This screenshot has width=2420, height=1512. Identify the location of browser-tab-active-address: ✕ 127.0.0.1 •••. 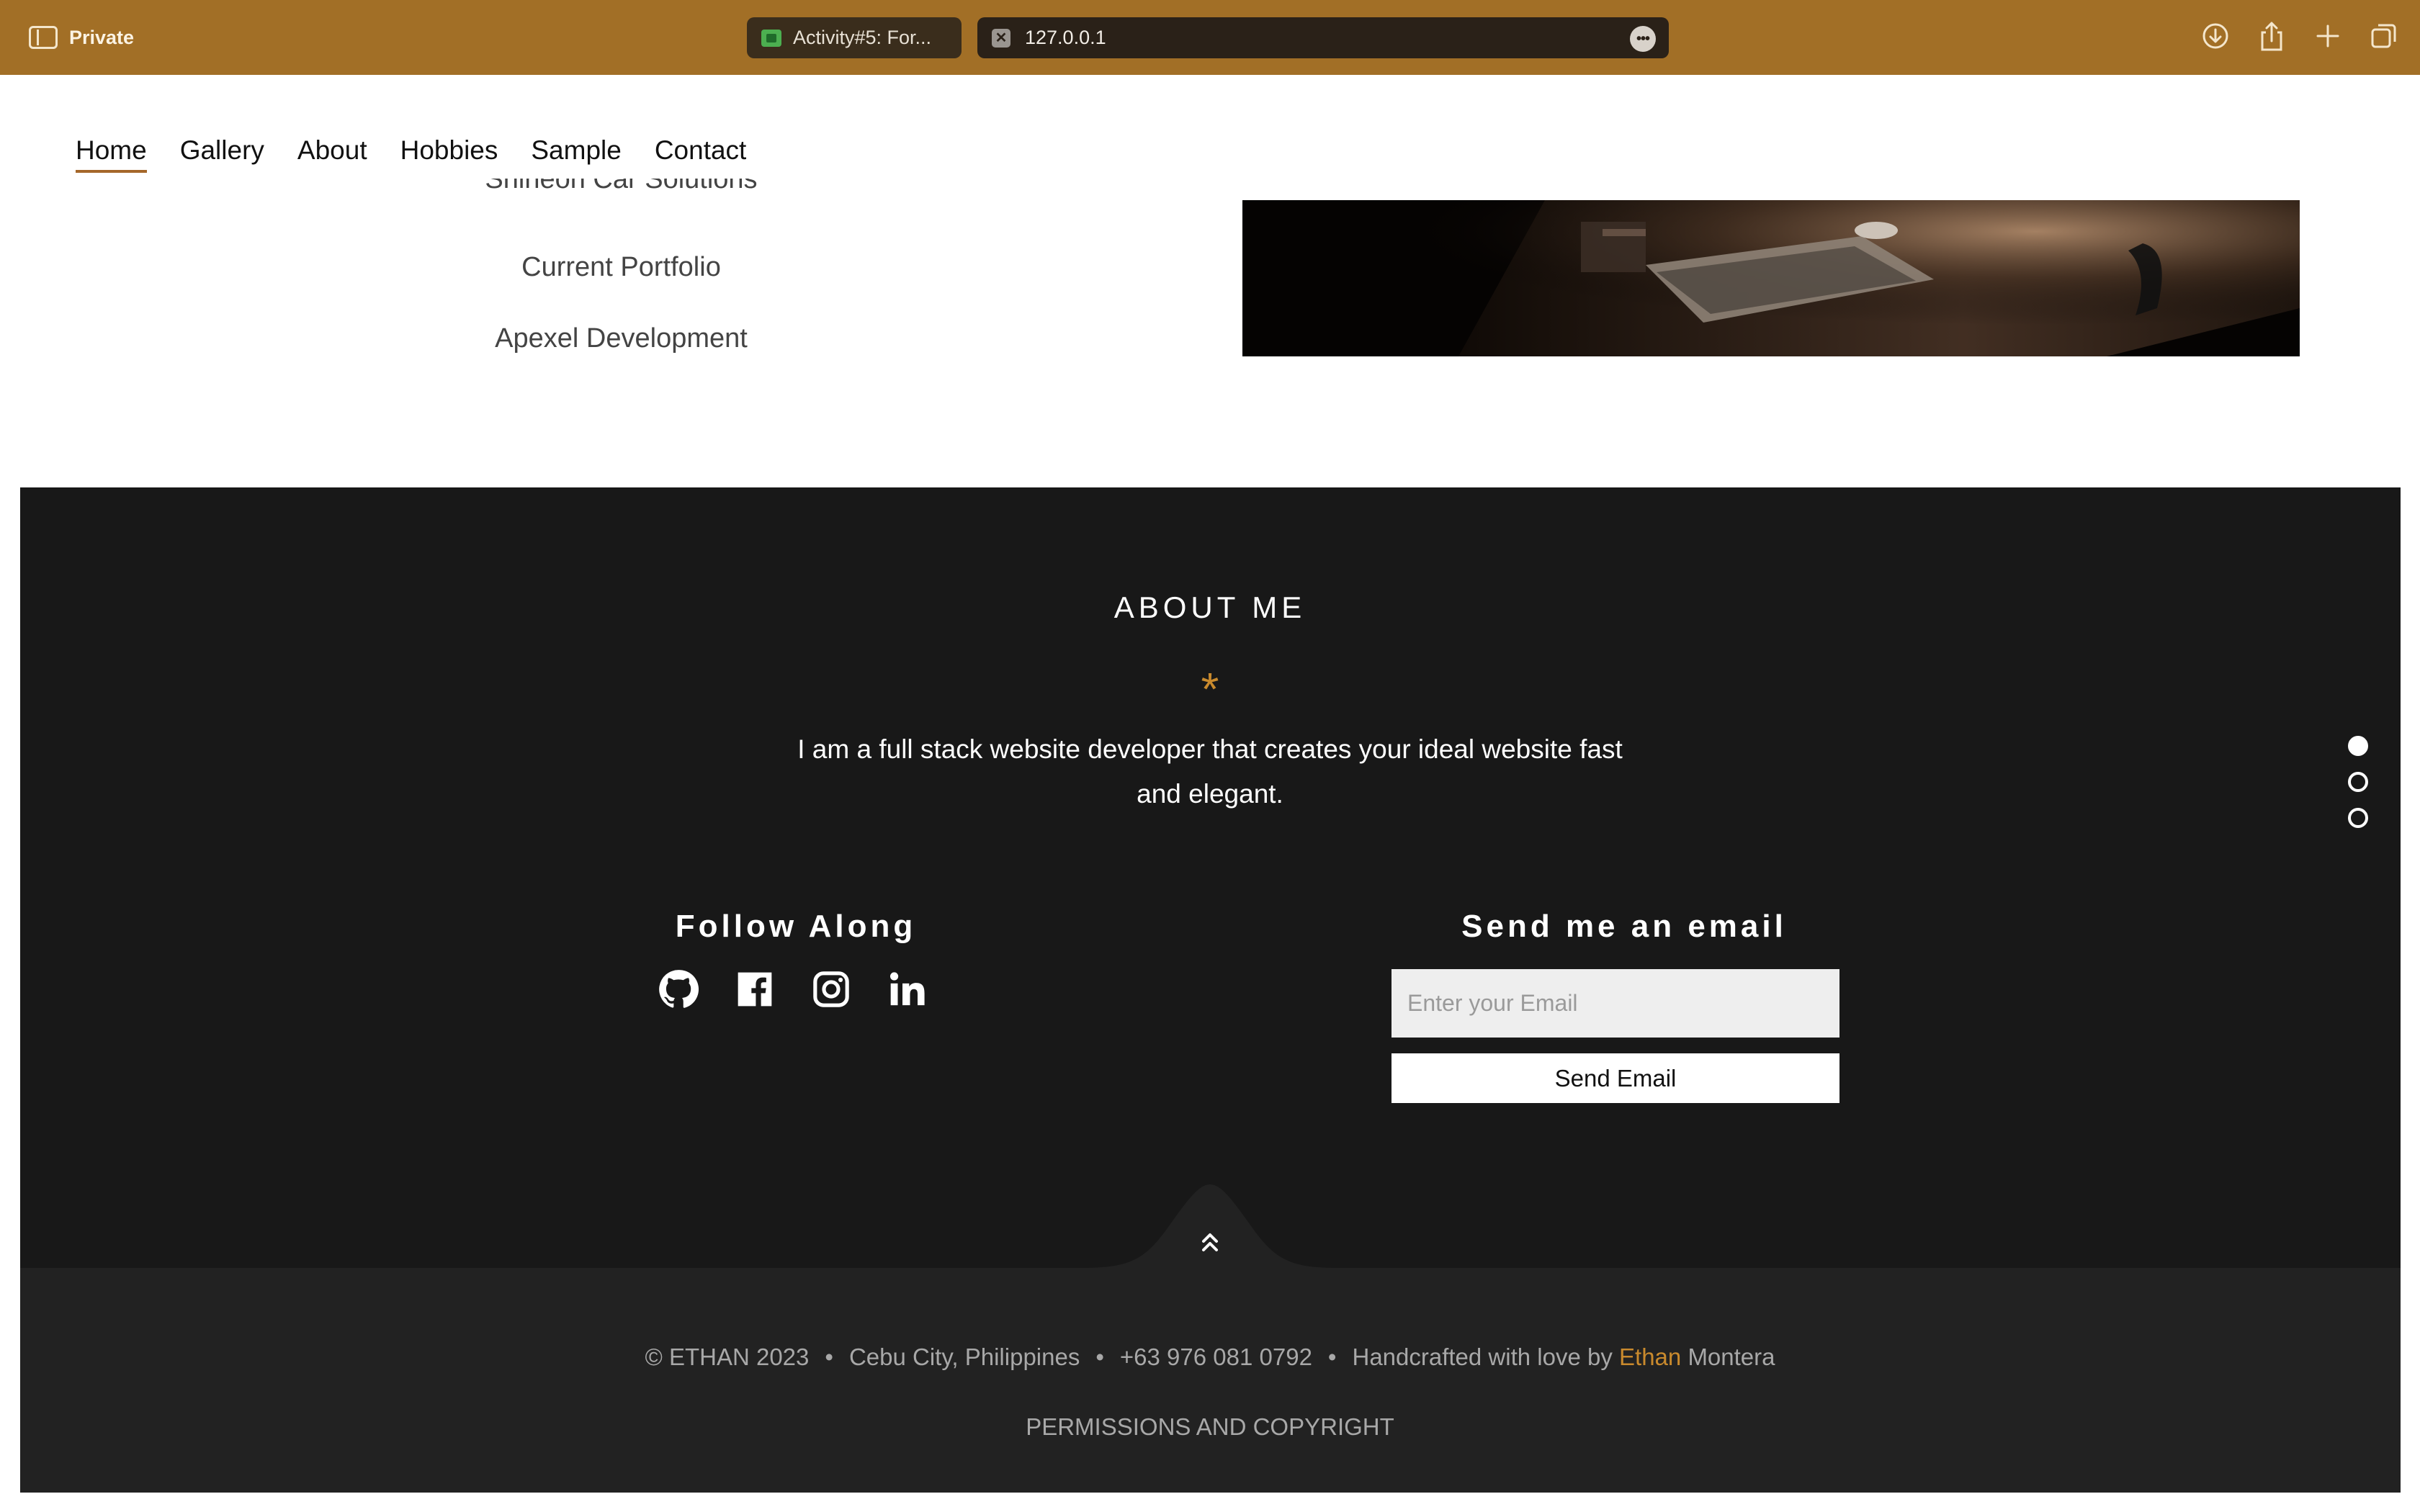
(1323, 37).